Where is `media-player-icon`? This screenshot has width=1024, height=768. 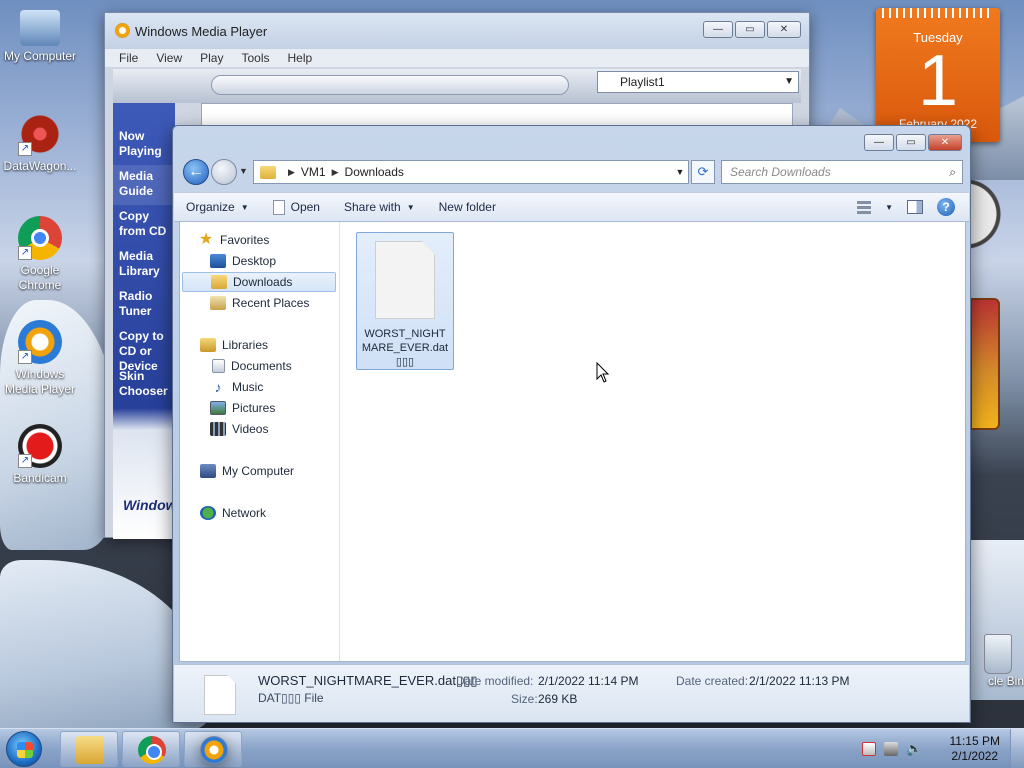
media-player-icon is located at coordinates (214, 750).